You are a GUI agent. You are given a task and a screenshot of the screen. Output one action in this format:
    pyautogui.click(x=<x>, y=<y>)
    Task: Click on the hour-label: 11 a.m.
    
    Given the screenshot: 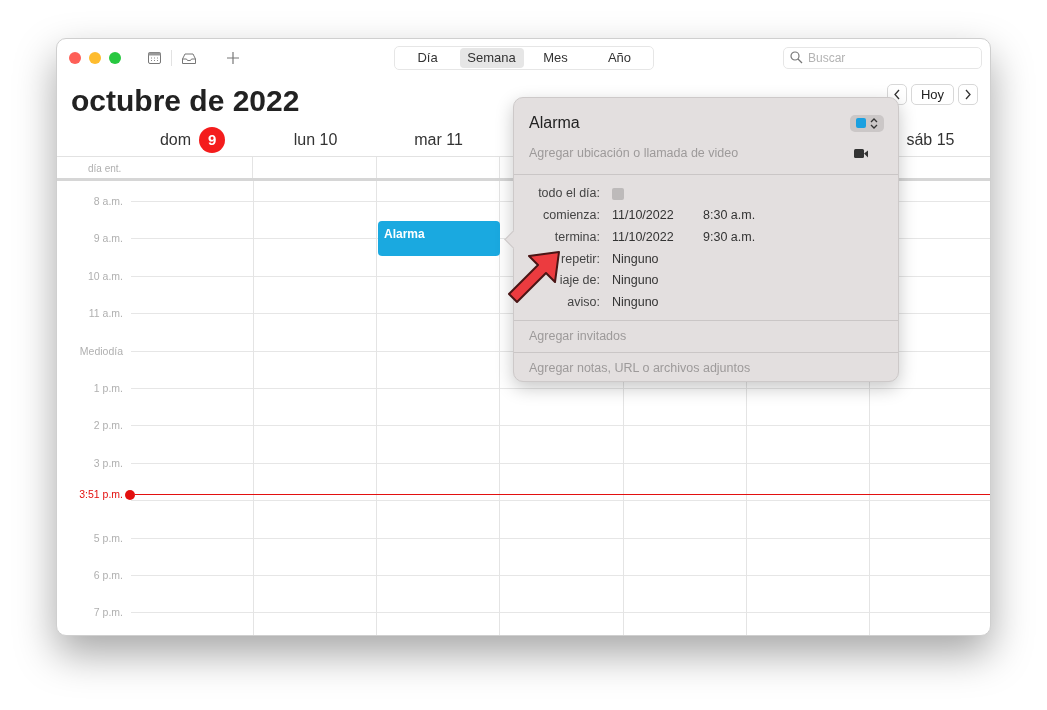 What is the action you would take?
    pyautogui.click(x=105, y=313)
    